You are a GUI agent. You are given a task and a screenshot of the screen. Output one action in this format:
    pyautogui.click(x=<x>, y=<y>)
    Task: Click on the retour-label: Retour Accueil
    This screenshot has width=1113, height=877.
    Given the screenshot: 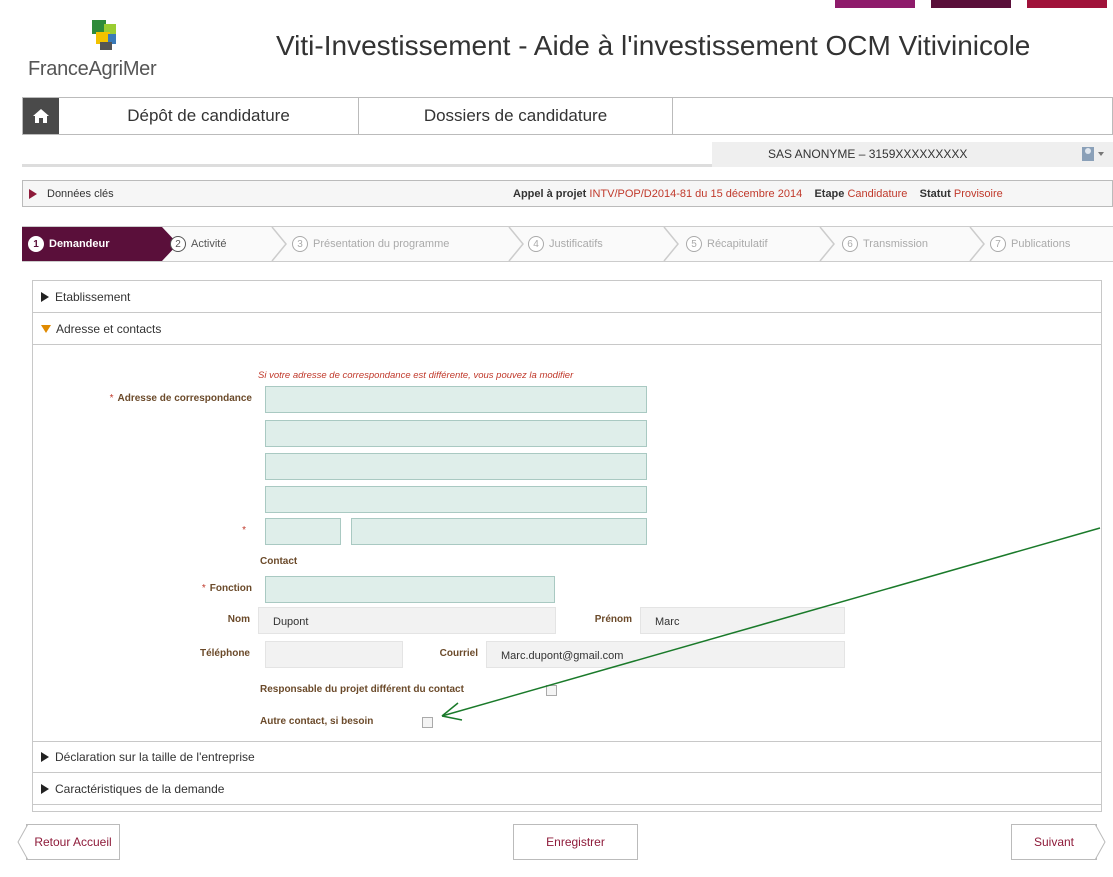 What is the action you would take?
    pyautogui.click(x=73, y=842)
    